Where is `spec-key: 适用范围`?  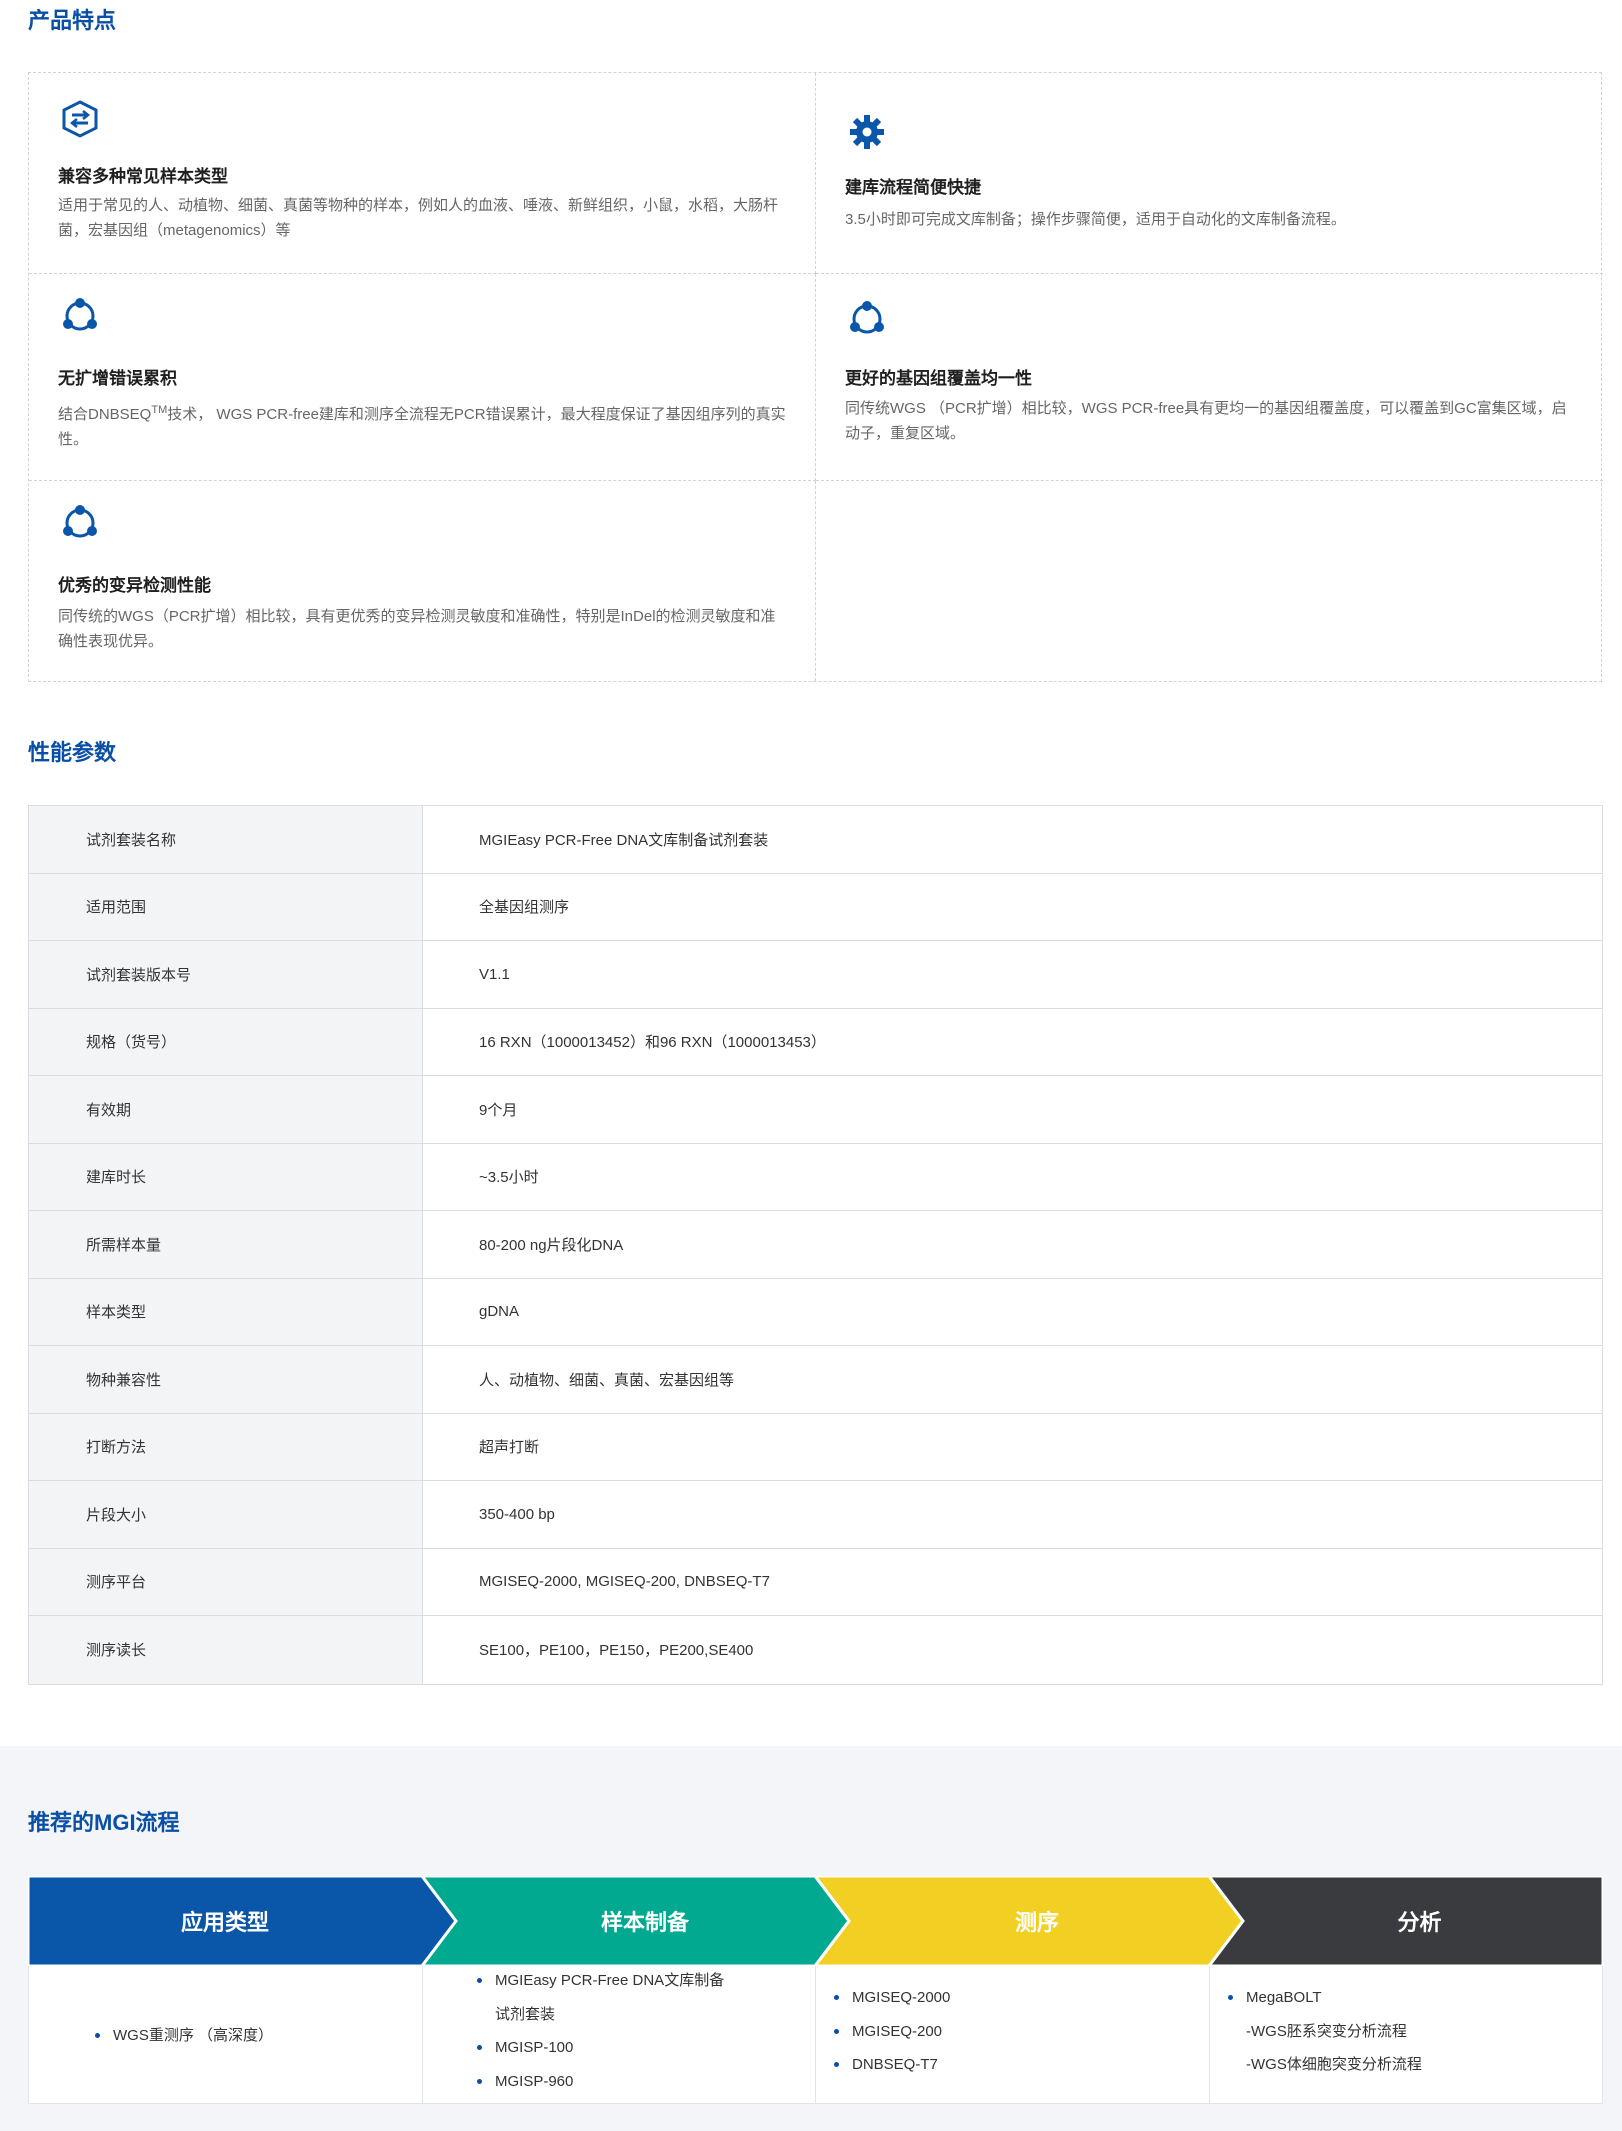
spec-key: 适用范围 is located at coordinates (226, 906).